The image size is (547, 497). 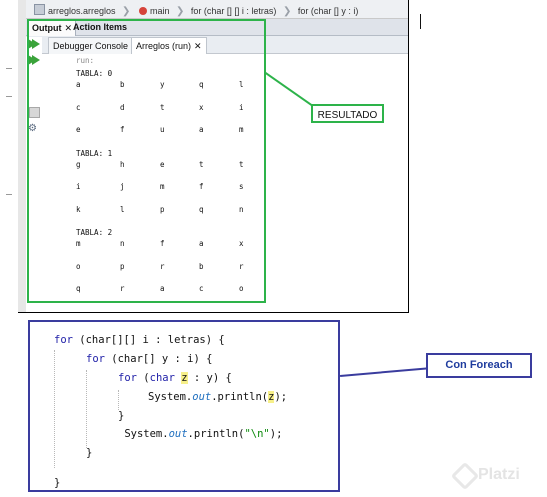 I want to click on code-line-3: for (char z : y) {, so click(x=175, y=378).